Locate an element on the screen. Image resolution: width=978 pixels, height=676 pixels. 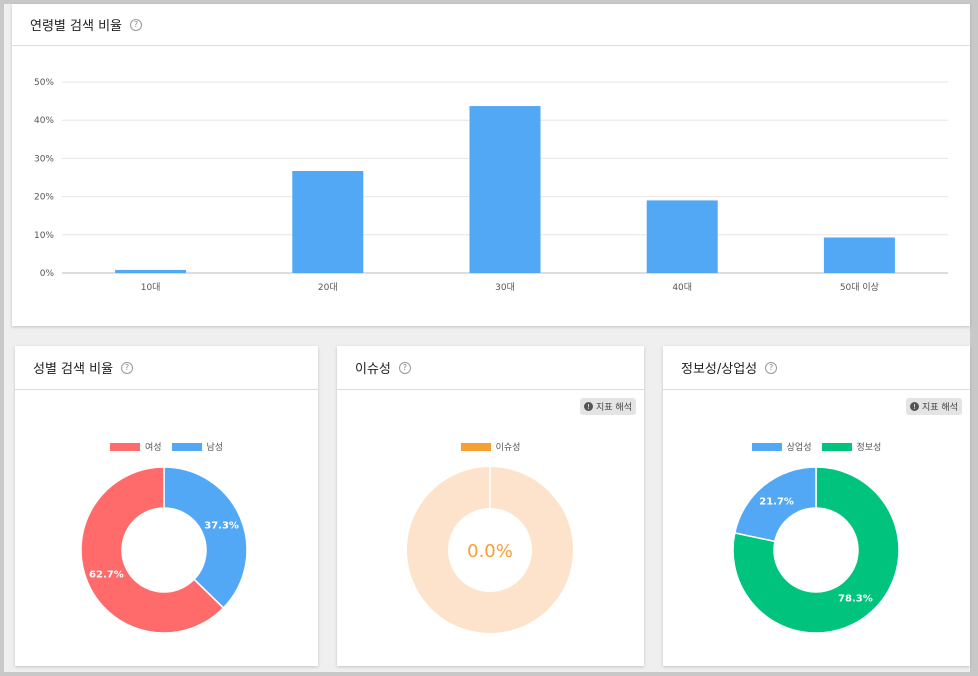
legend-swatch-informational is located at coordinates (836, 446).